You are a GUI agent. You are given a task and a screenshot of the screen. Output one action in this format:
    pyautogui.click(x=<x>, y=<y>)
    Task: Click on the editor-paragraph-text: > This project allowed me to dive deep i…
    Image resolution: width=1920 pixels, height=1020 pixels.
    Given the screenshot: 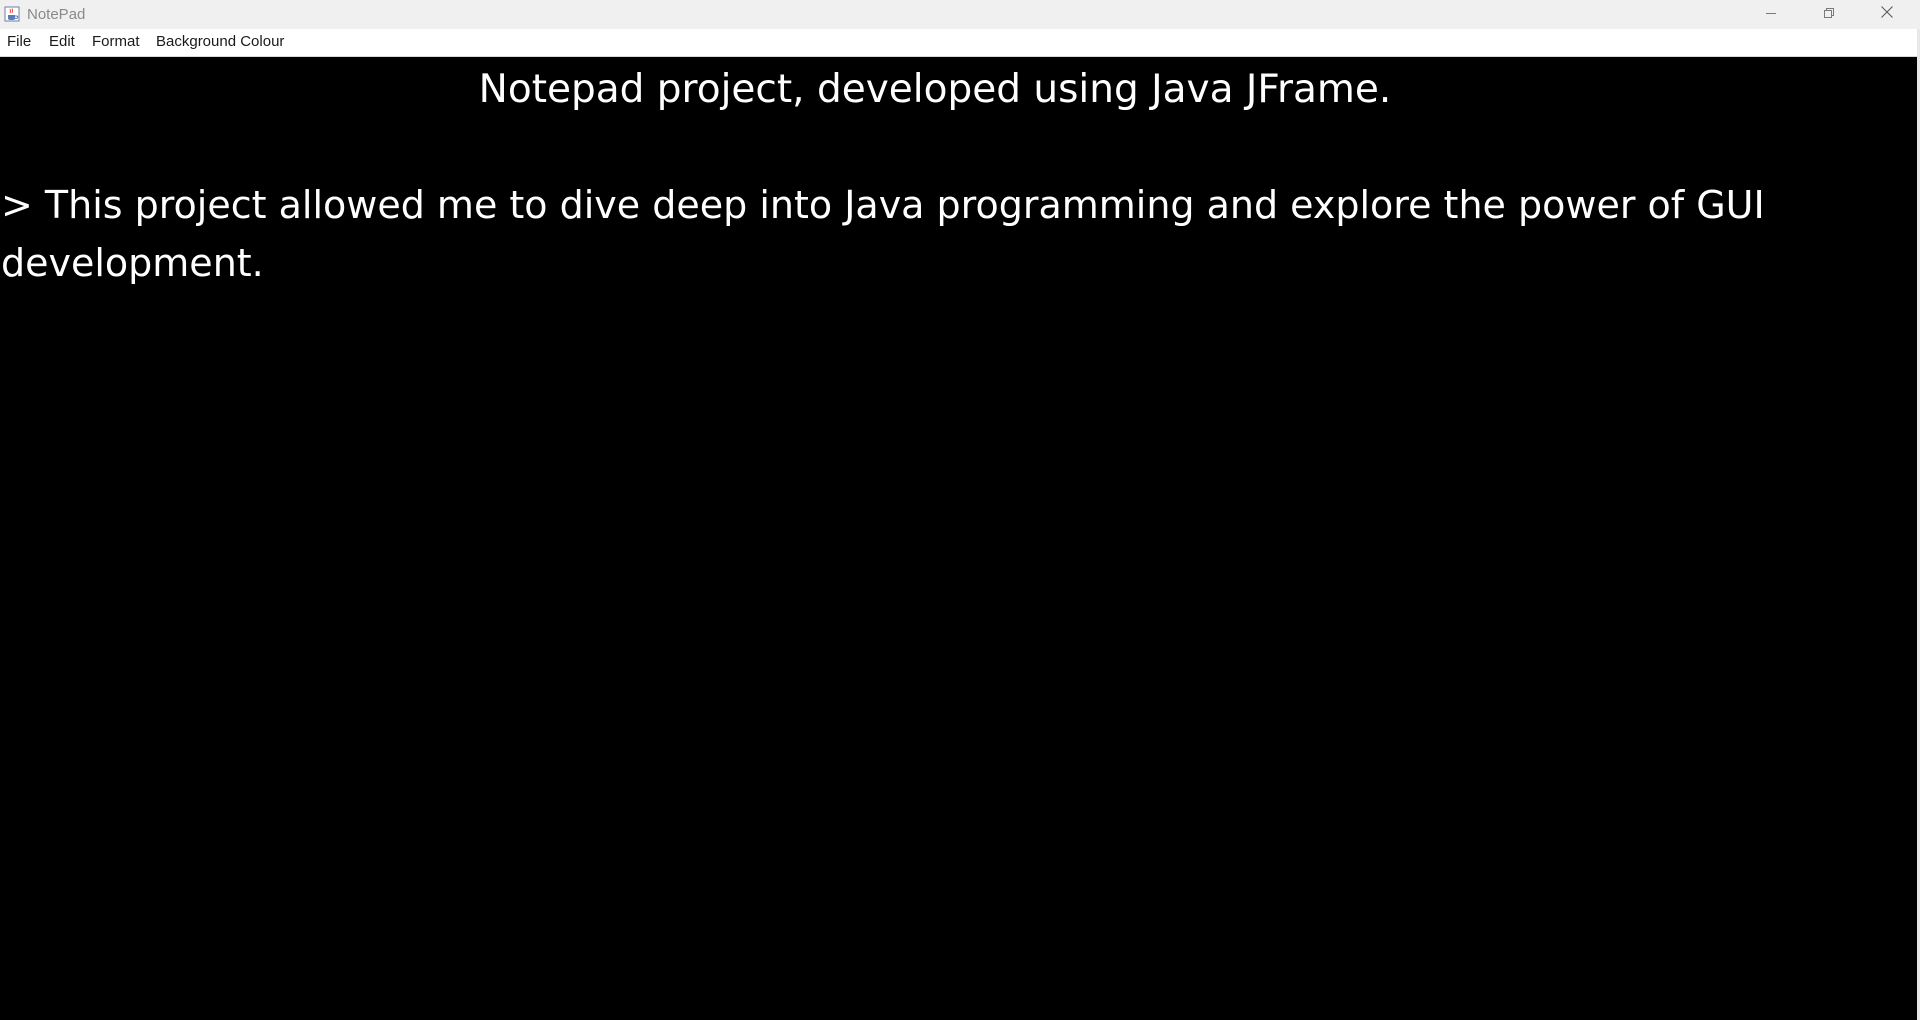 What is the action you would take?
    pyautogui.click(x=883, y=234)
    